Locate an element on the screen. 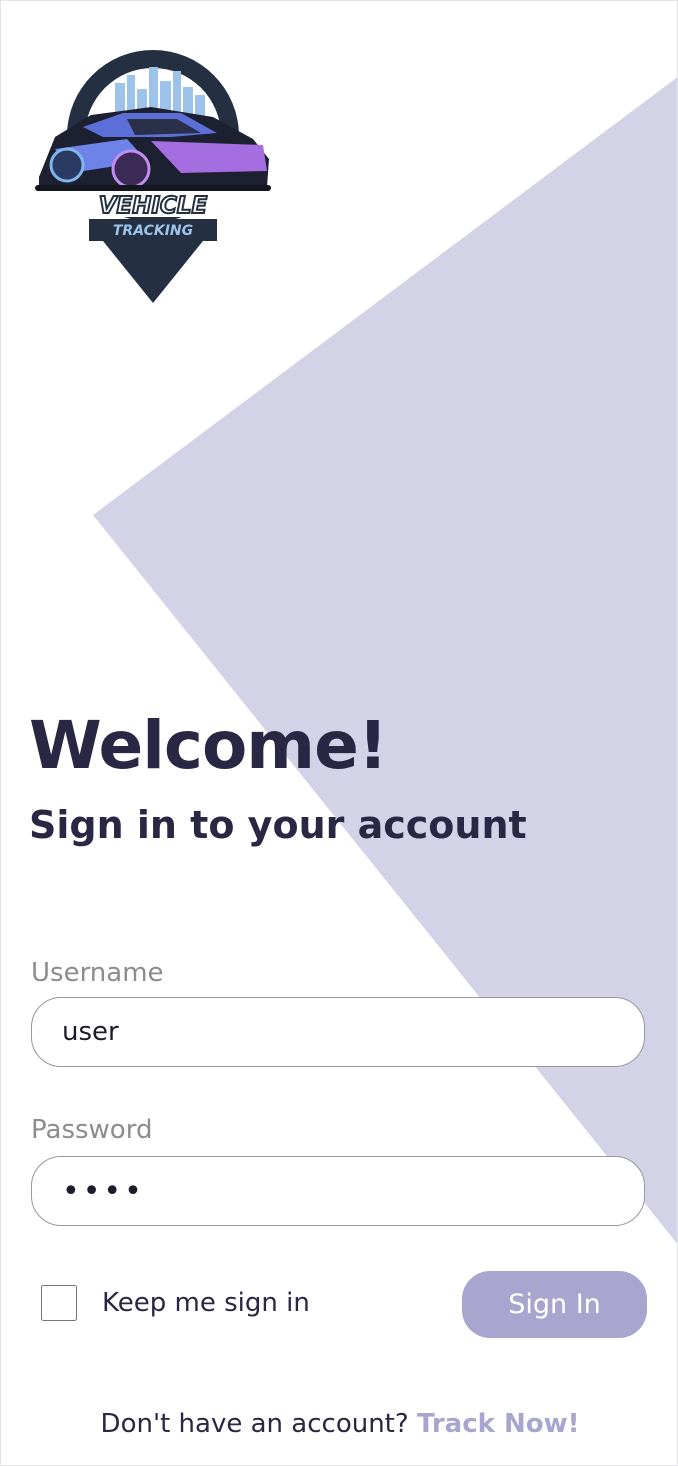  track-now-link: Track Now! is located at coordinates (498, 1424).